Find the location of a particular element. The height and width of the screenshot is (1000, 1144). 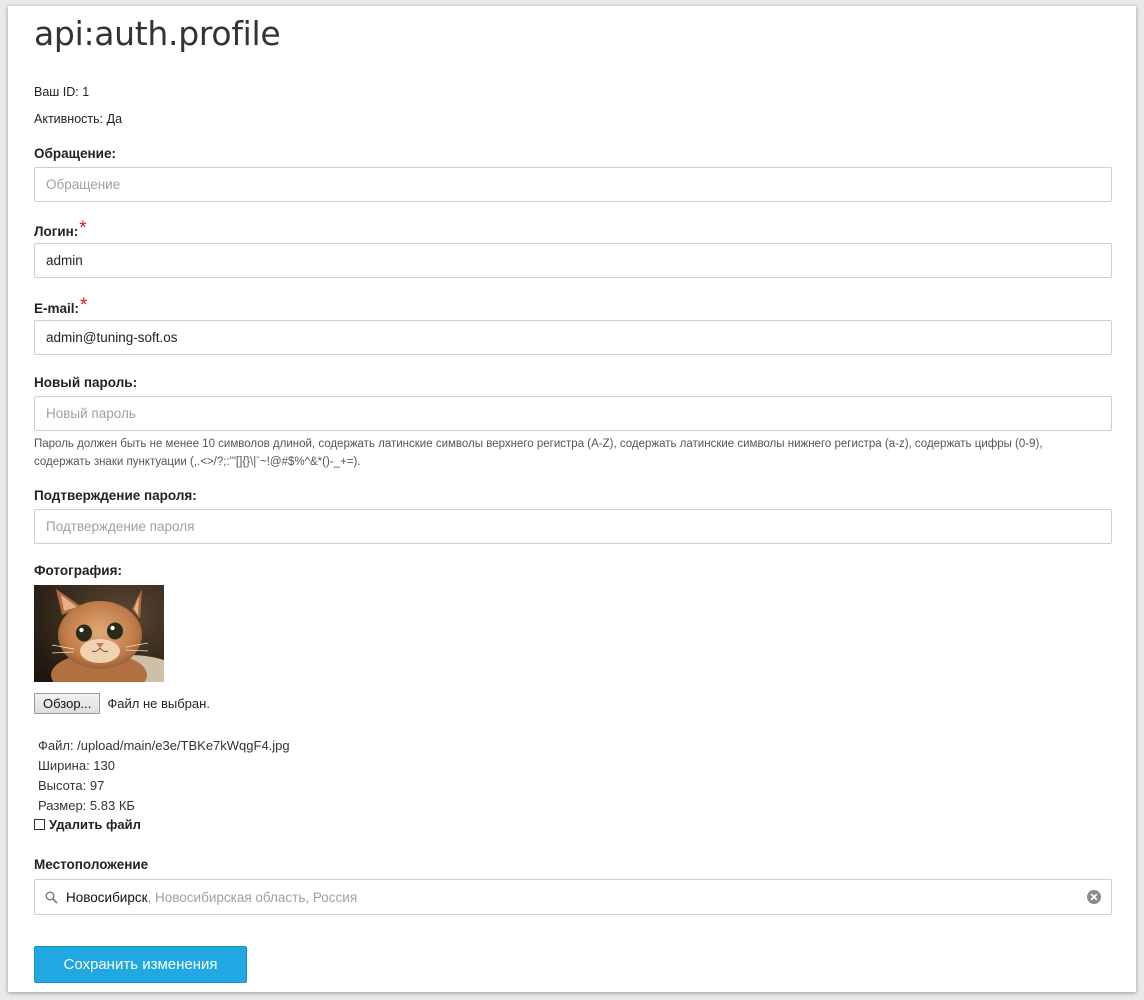

file-width: Ширина: 130 is located at coordinates (76, 765).